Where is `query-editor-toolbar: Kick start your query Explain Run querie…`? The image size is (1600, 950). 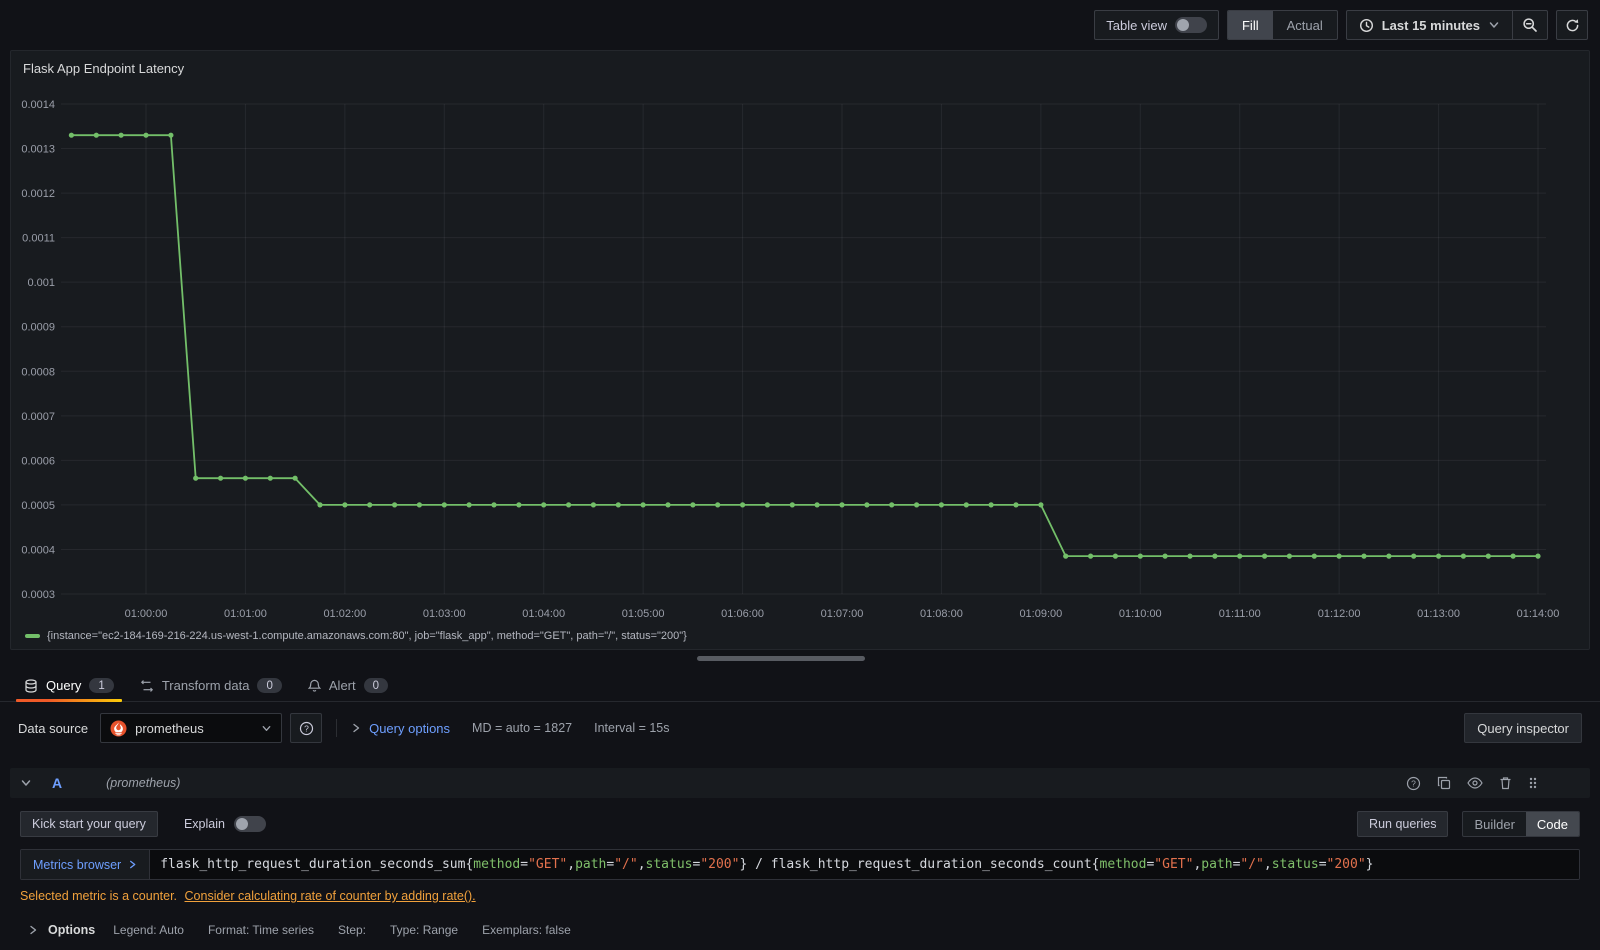 query-editor-toolbar: Kick start your query Explain Run querie… is located at coordinates (800, 824).